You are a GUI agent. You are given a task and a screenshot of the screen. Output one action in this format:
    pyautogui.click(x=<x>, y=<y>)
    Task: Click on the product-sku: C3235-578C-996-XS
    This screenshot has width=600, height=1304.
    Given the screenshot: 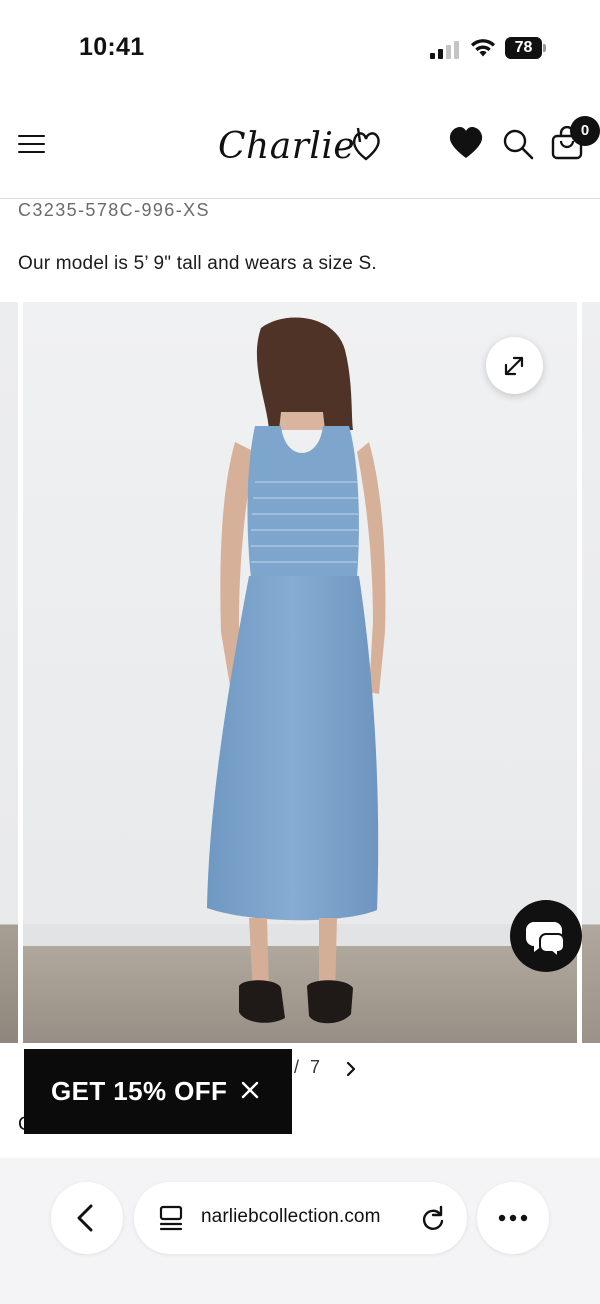 What is the action you would take?
    pyautogui.click(x=114, y=210)
    